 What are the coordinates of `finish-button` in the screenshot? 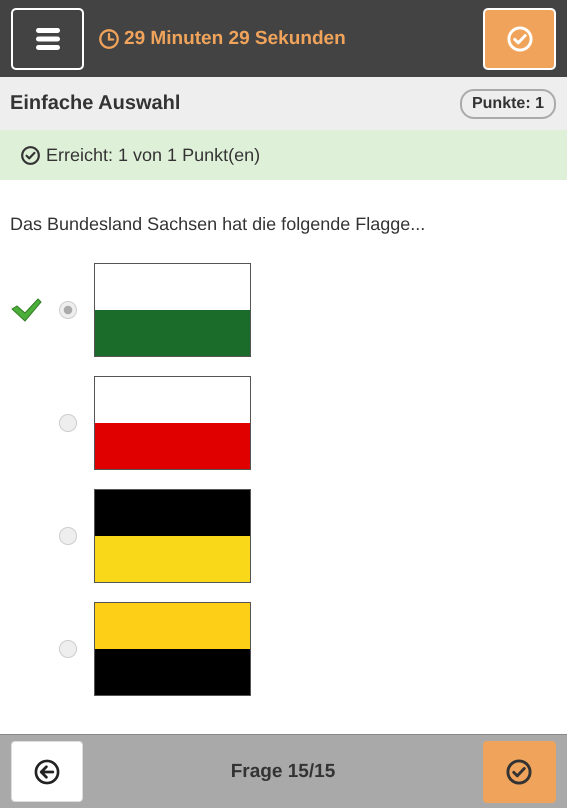 It's located at (519, 771).